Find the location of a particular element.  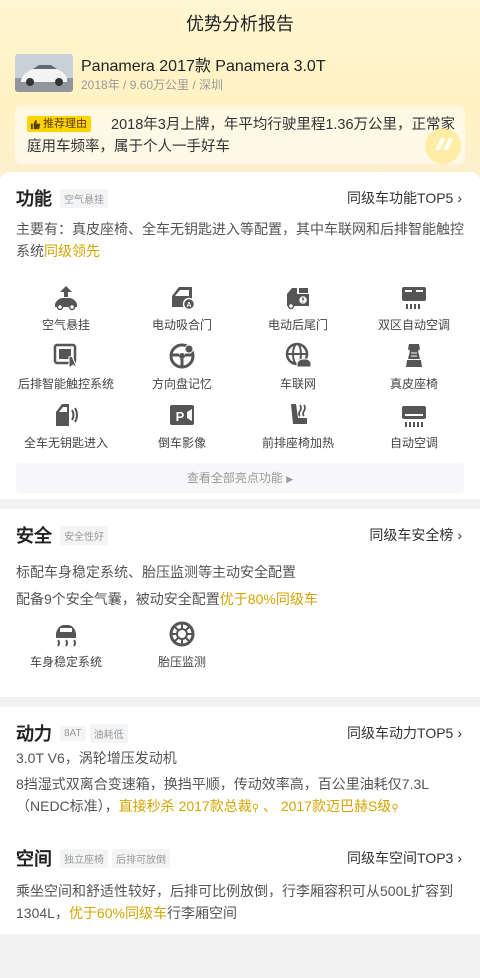

car-meta: 2018年 / 9.60万公里 / 深圳 is located at coordinates (152, 85).